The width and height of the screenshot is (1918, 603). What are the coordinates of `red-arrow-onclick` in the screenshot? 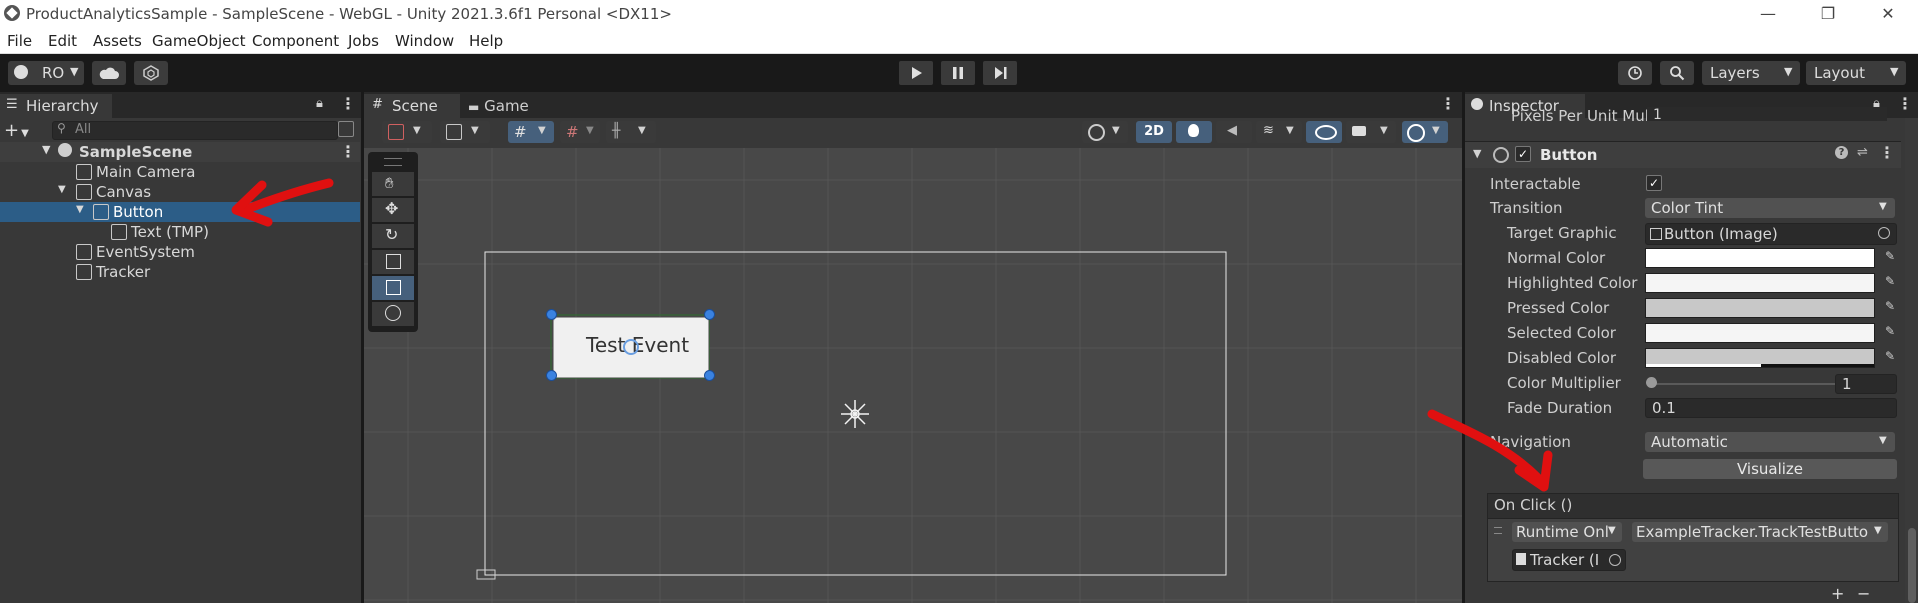 It's located at (1490, 450).